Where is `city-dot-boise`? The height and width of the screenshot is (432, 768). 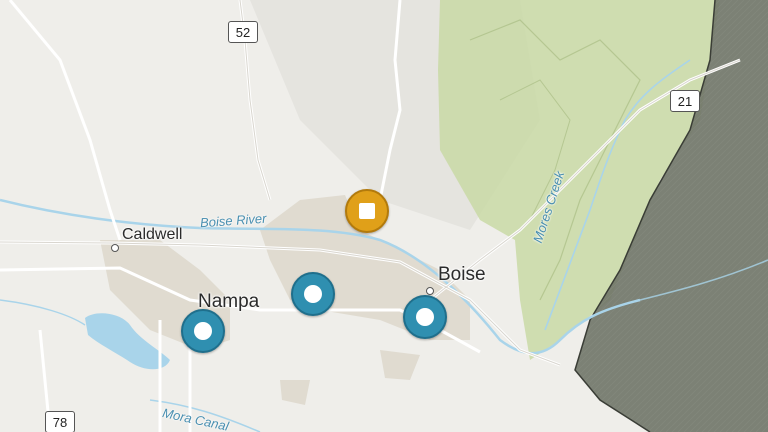 city-dot-boise is located at coordinates (430, 291).